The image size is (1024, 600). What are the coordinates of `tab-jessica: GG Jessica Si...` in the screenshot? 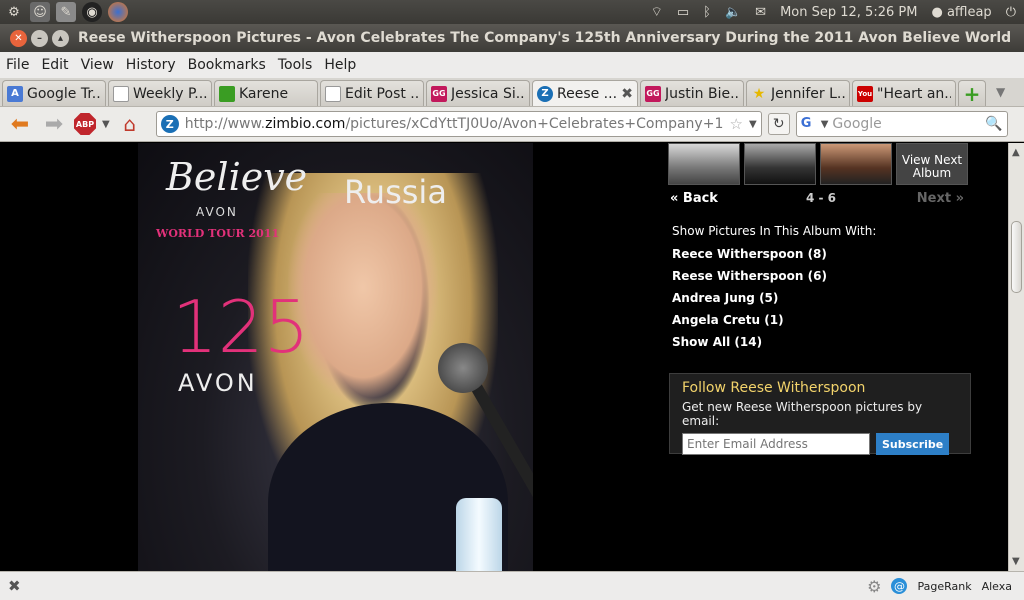 It's located at (478, 93).